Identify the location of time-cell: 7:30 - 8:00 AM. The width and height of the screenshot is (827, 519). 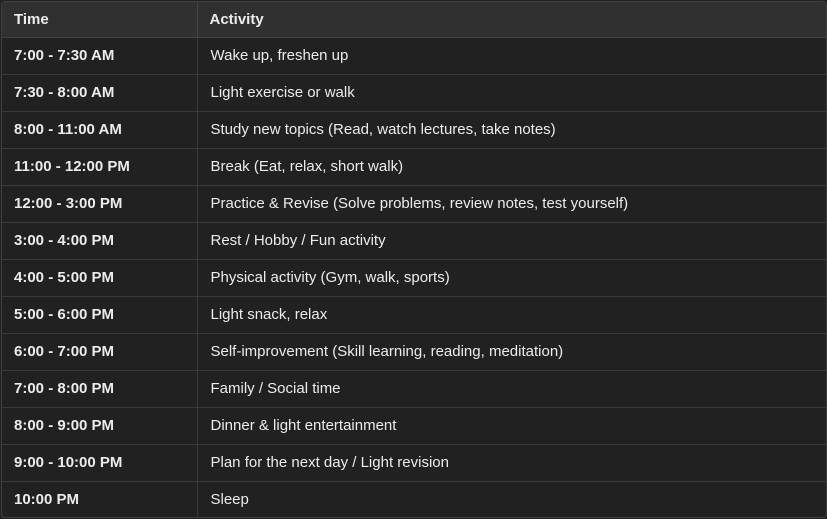
(100, 92).